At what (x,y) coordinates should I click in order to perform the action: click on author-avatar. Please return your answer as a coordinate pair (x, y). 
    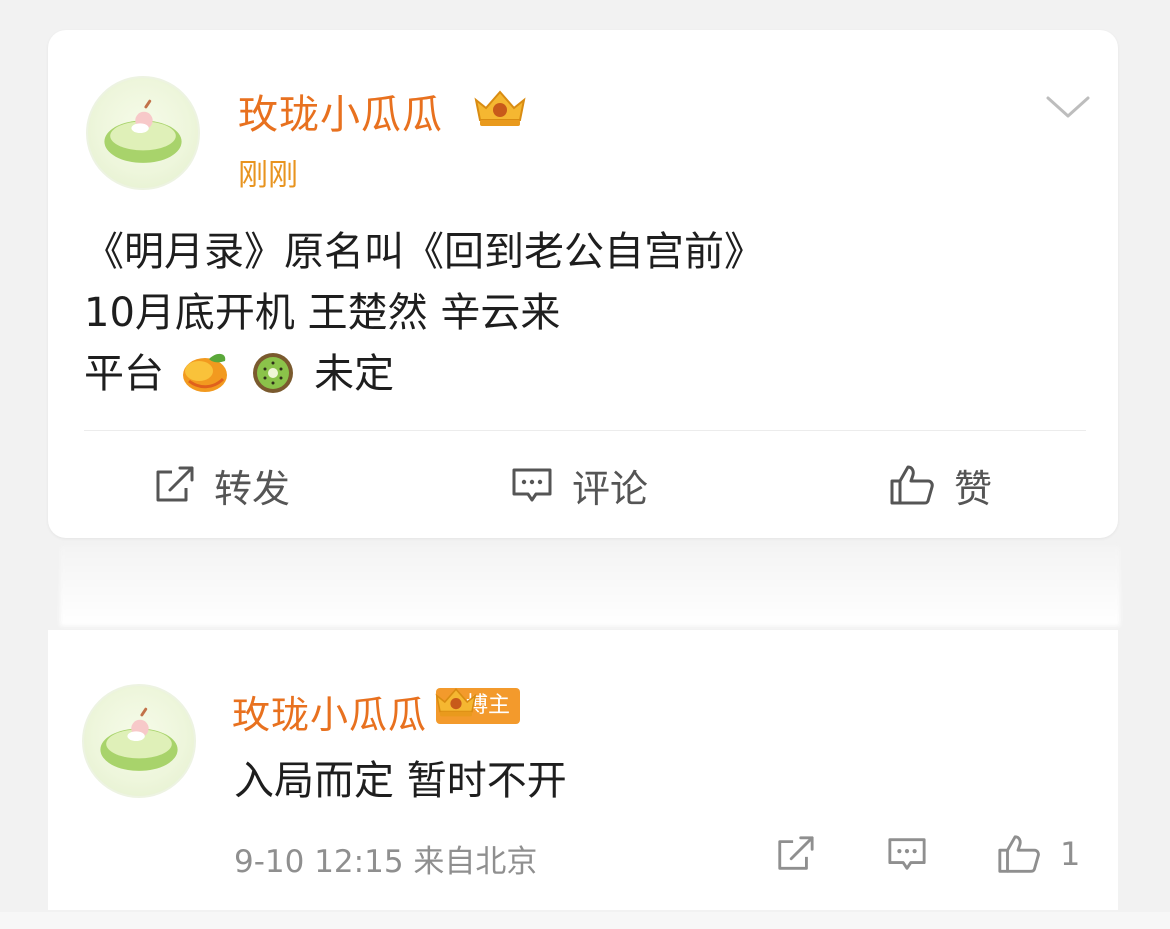
    Looking at the image, I should click on (143, 133).